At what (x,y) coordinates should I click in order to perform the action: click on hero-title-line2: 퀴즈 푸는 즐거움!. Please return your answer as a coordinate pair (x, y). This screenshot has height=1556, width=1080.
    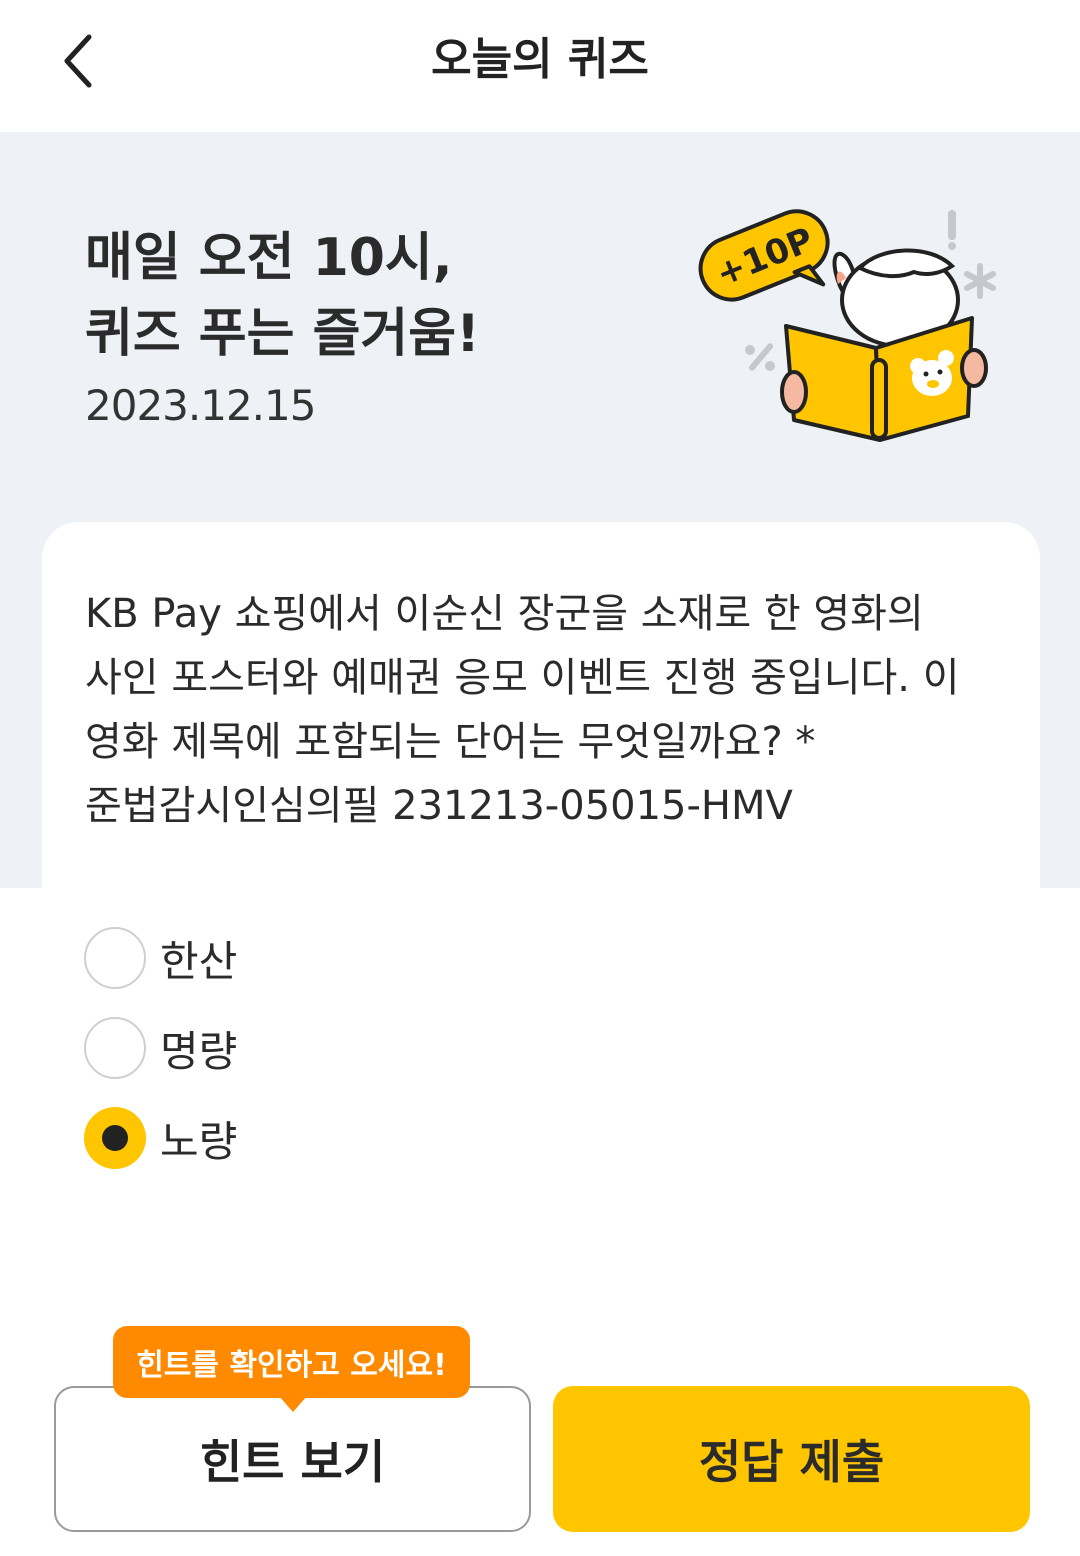
    Looking at the image, I should click on (282, 334).